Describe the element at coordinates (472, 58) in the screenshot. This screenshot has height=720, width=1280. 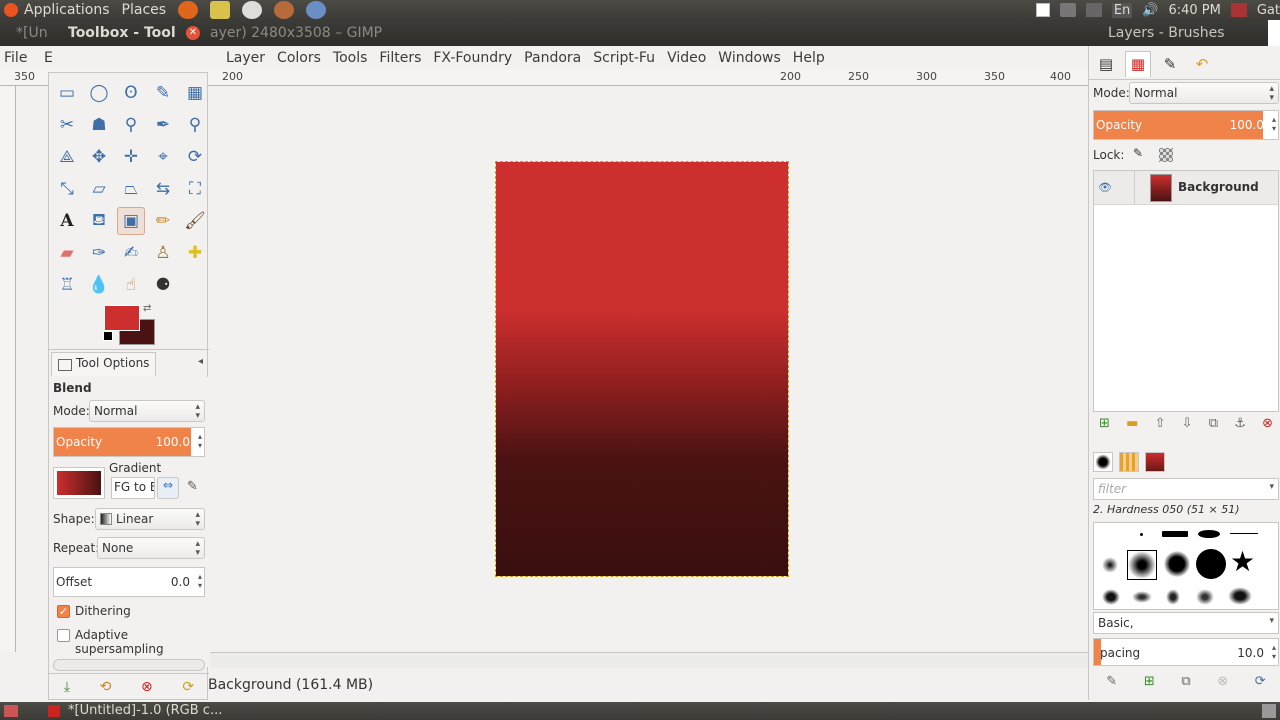
I see `menu-fx-foundry: FX-Foundry` at that location.